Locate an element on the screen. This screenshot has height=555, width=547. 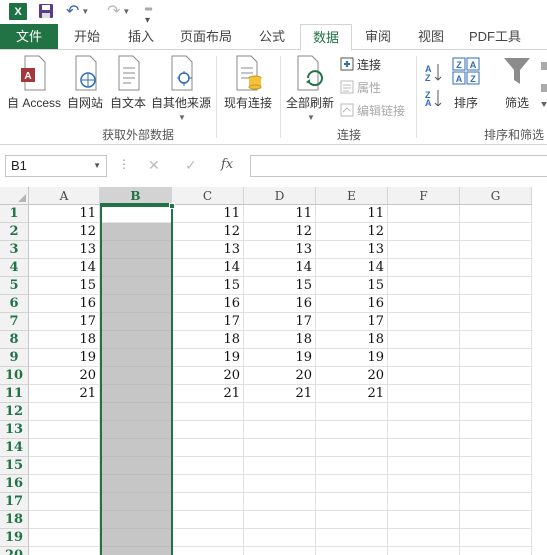
cell-b15 is located at coordinates (136, 466).